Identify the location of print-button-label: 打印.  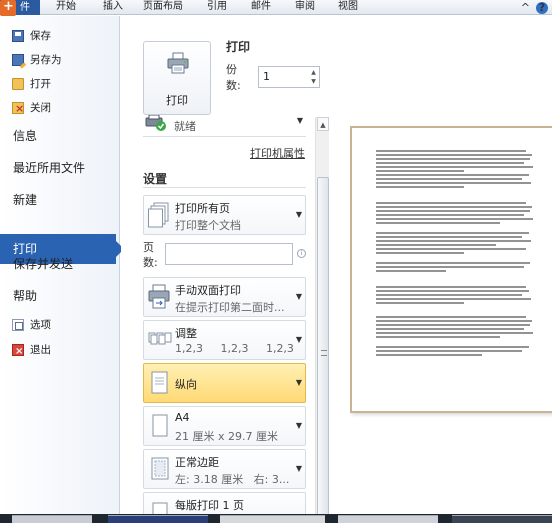
(177, 100).